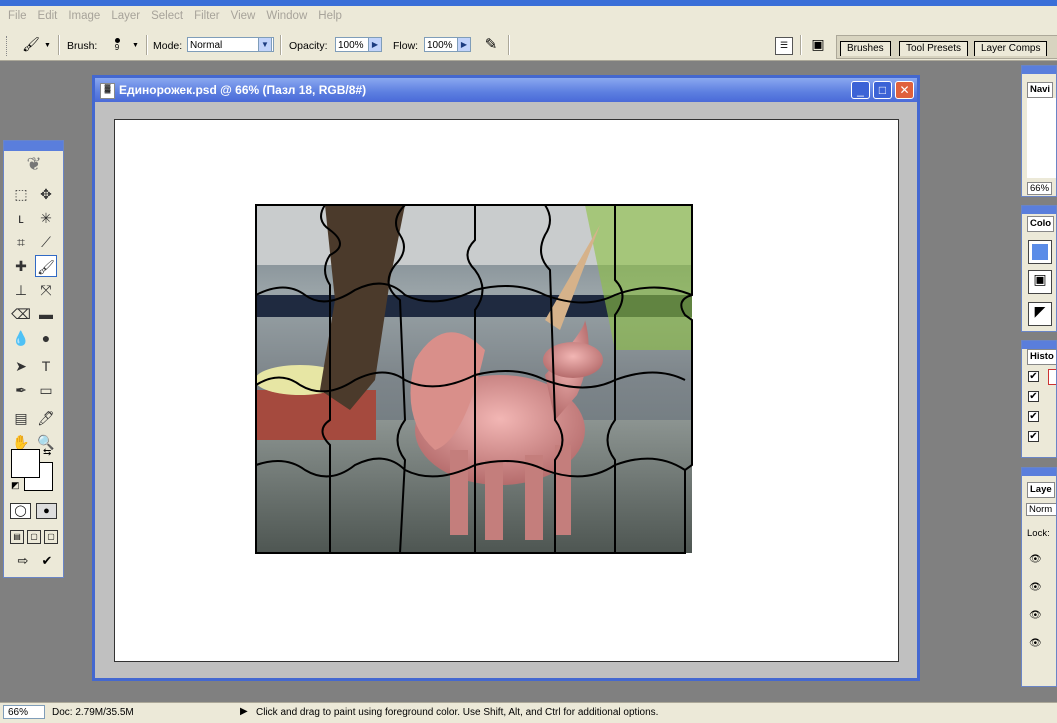 This screenshot has height=723, width=1057. What do you see at coordinates (47, 45) in the screenshot?
I see `preset-chevron-down-icon: ▼` at bounding box center [47, 45].